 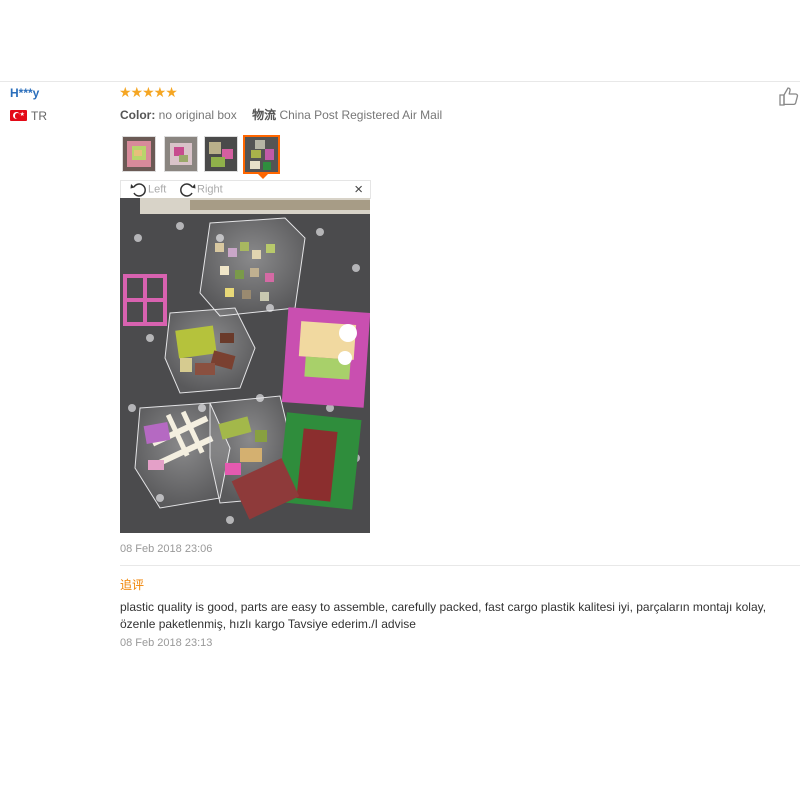 I want to click on rotate-right-label: Right, so click(x=210, y=189).